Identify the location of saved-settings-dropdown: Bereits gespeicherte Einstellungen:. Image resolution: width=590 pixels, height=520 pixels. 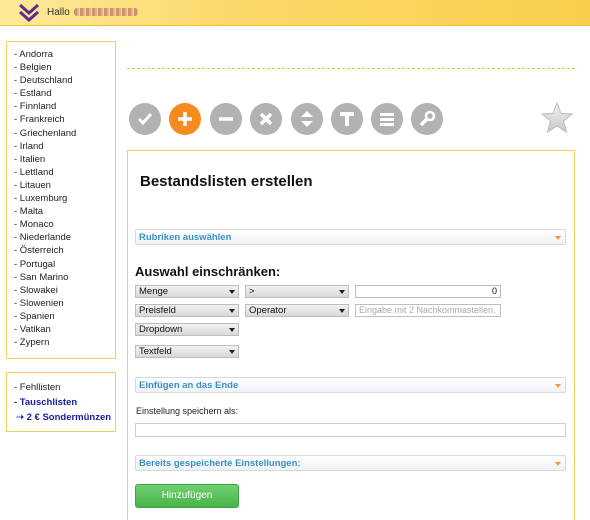
(350, 463).